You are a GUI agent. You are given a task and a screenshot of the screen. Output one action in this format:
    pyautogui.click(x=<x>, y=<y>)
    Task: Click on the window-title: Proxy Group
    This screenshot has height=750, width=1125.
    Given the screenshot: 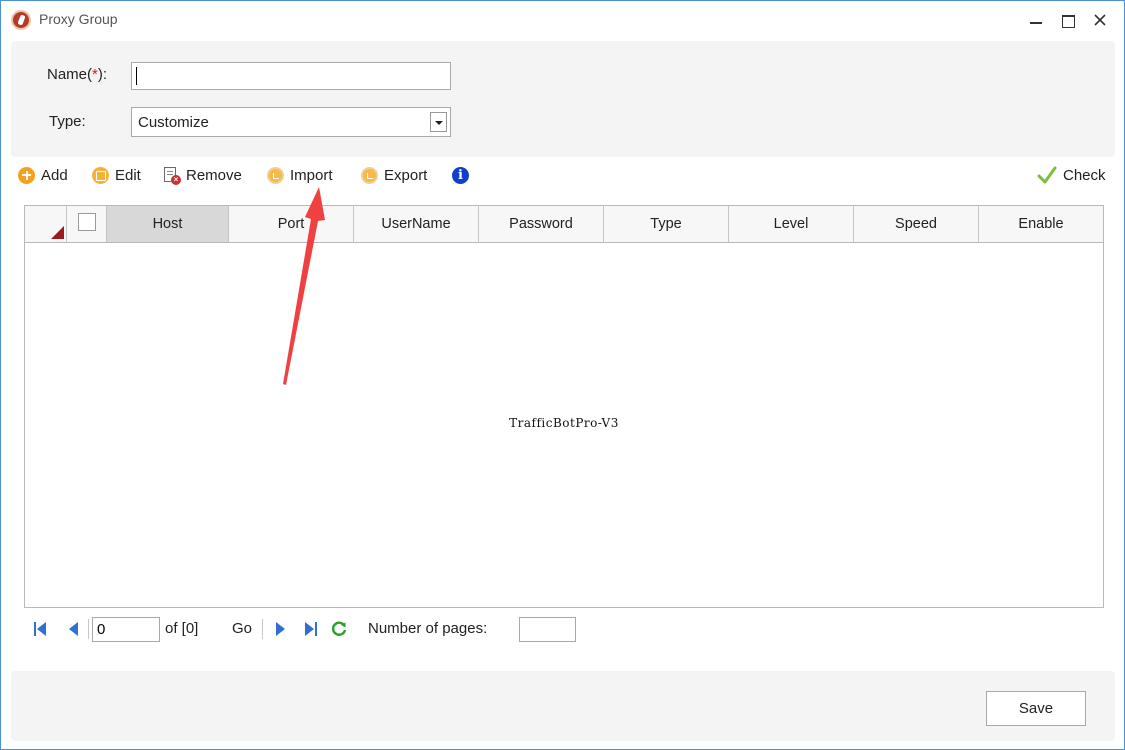 What is the action you would take?
    pyautogui.click(x=78, y=19)
    